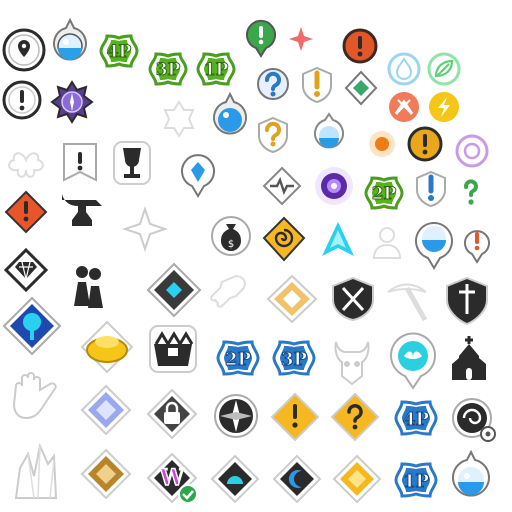 The width and height of the screenshot is (512, 512). I want to click on exclamation-orb-gray-icon, so click(22, 100).